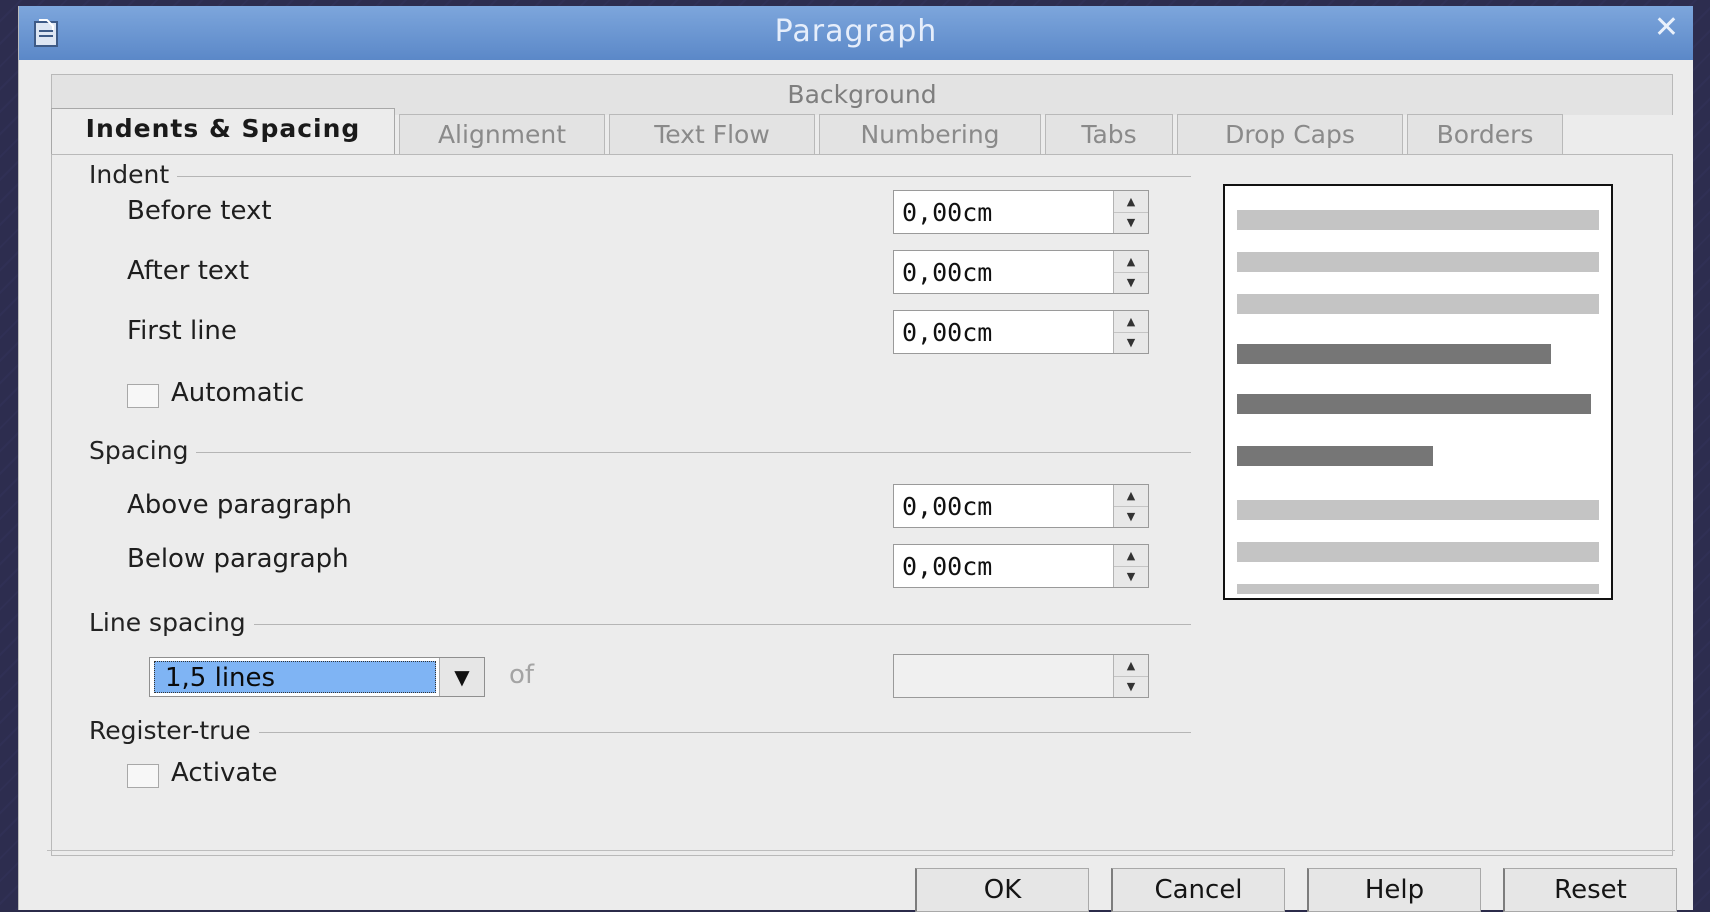  Describe the element at coordinates (502, 134) in the screenshot. I see `tab-alignment: Alignment` at that location.